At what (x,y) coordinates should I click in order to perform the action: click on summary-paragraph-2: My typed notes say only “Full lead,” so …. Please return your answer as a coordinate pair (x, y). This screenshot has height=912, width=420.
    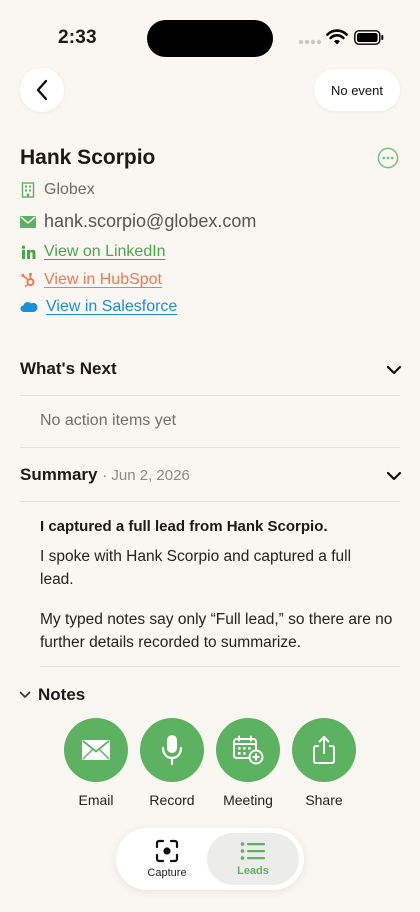
    Looking at the image, I should click on (216, 631).